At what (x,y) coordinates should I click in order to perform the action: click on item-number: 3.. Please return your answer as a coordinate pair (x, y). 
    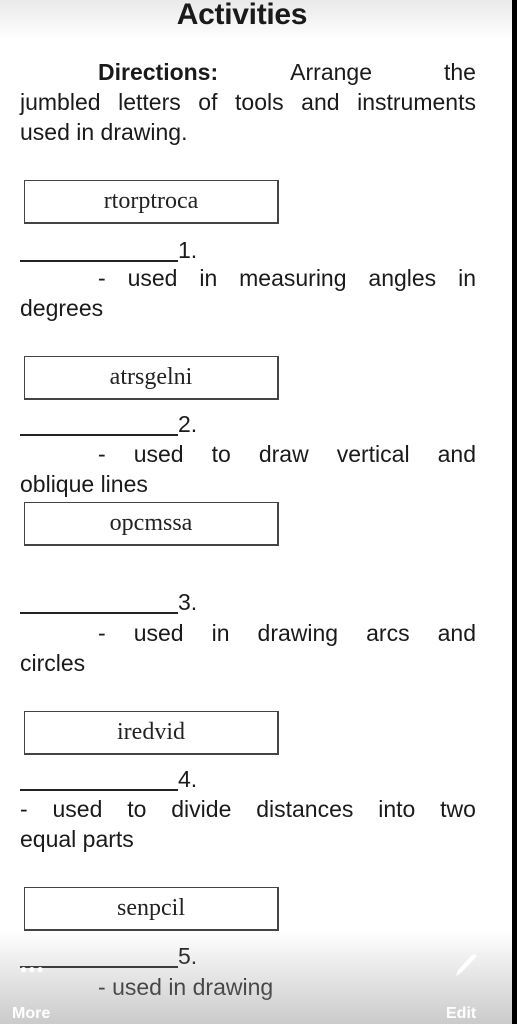
    Looking at the image, I should click on (188, 602).